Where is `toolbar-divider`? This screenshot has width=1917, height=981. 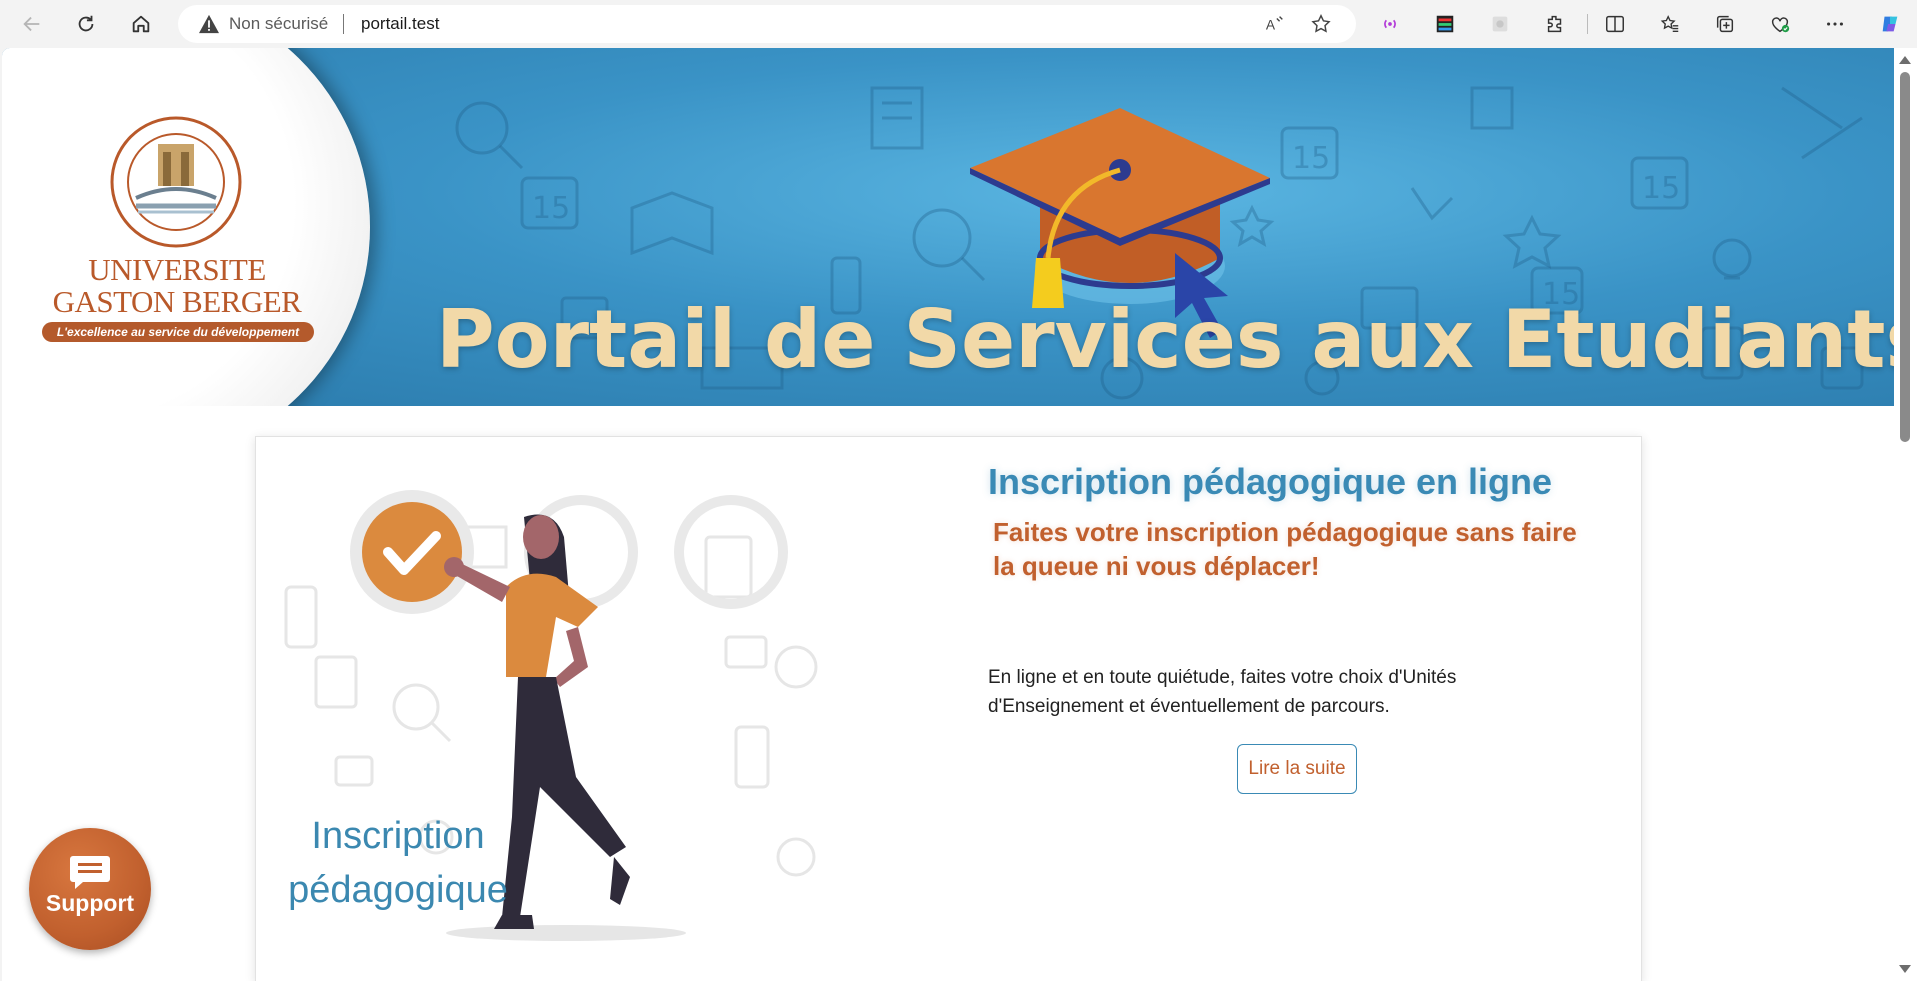 toolbar-divider is located at coordinates (1587, 24).